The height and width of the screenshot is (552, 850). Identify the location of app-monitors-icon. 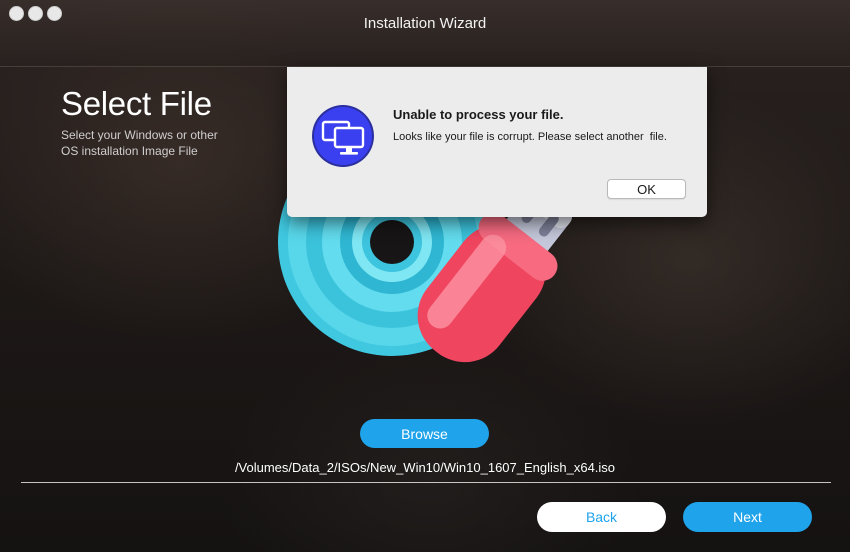
(343, 136).